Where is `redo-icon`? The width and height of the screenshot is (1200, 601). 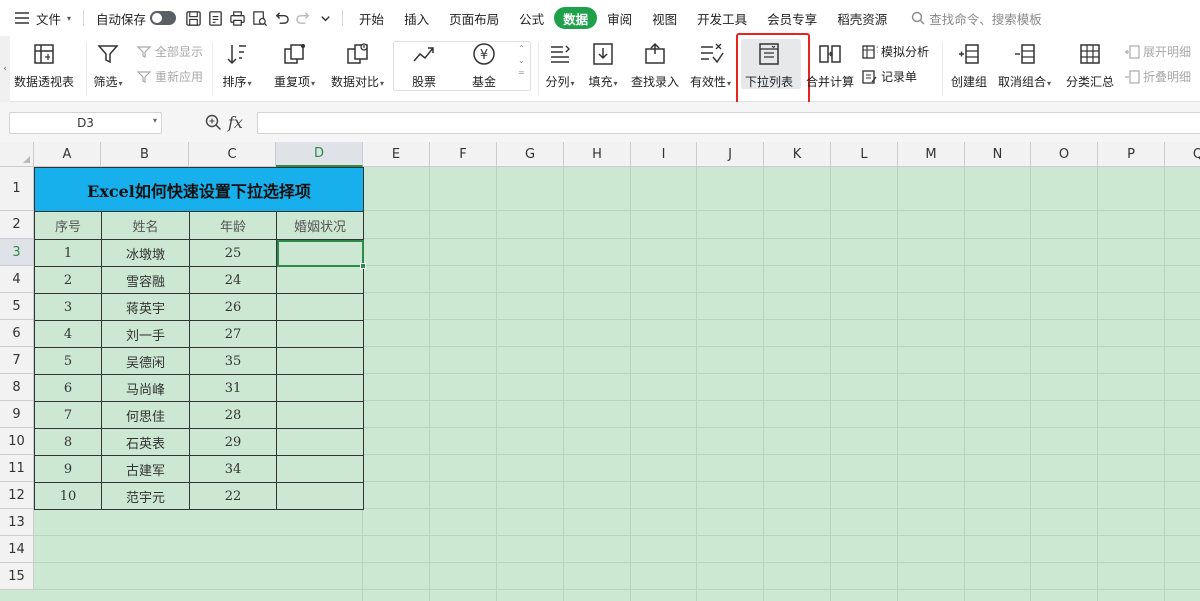 redo-icon is located at coordinates (303, 18).